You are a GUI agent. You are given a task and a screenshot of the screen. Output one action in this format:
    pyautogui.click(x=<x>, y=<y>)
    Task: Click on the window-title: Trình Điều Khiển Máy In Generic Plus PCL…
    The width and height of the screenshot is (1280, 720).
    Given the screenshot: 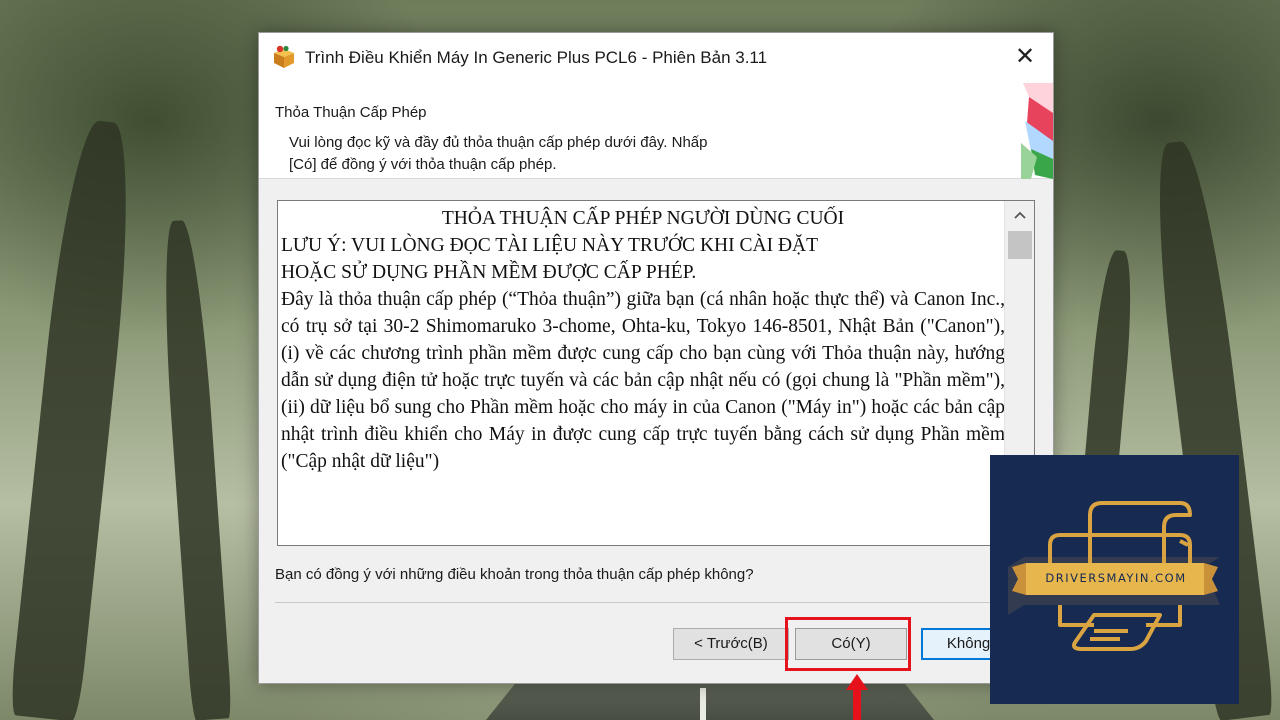 What is the action you would take?
    pyautogui.click(x=536, y=57)
    